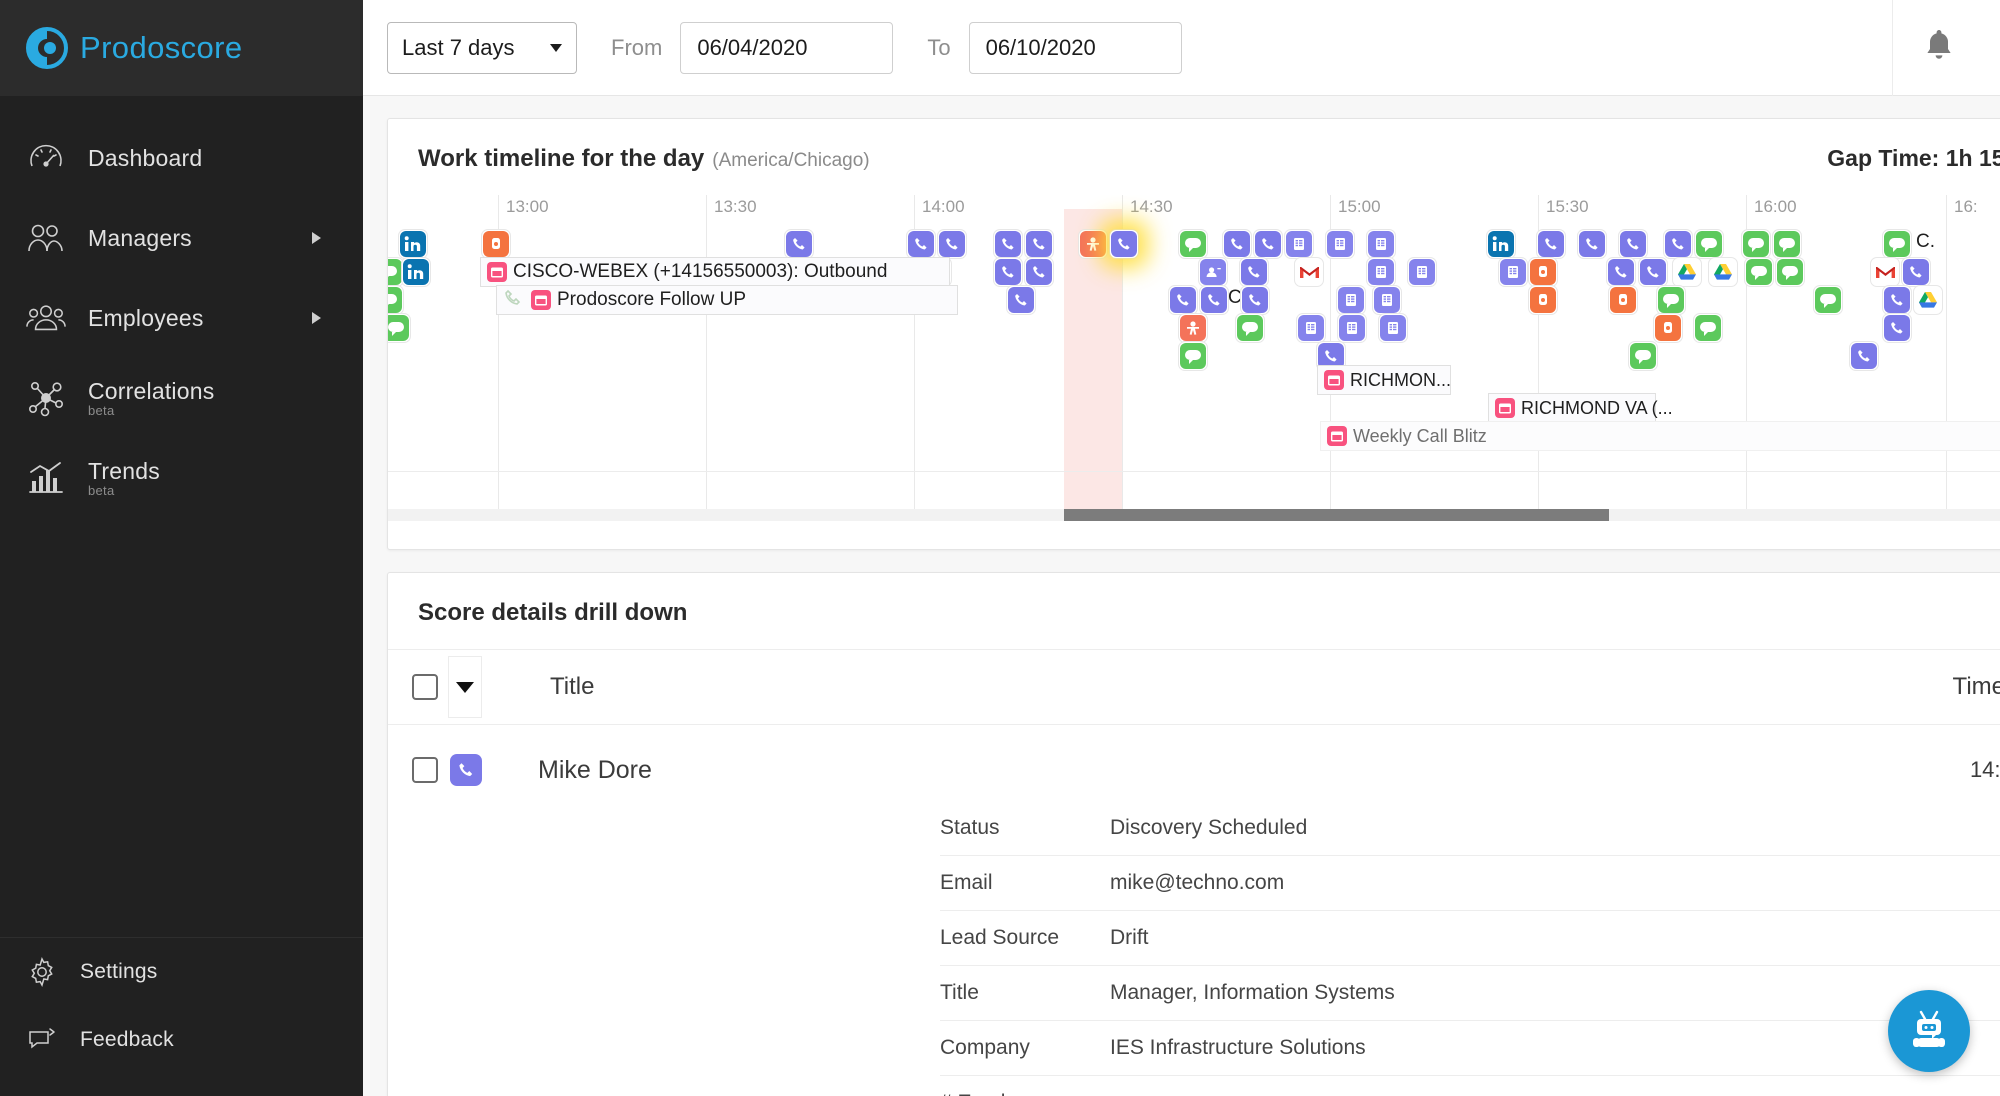 This screenshot has width=2000, height=1096. I want to click on brand: Prodoscore, so click(181, 48).